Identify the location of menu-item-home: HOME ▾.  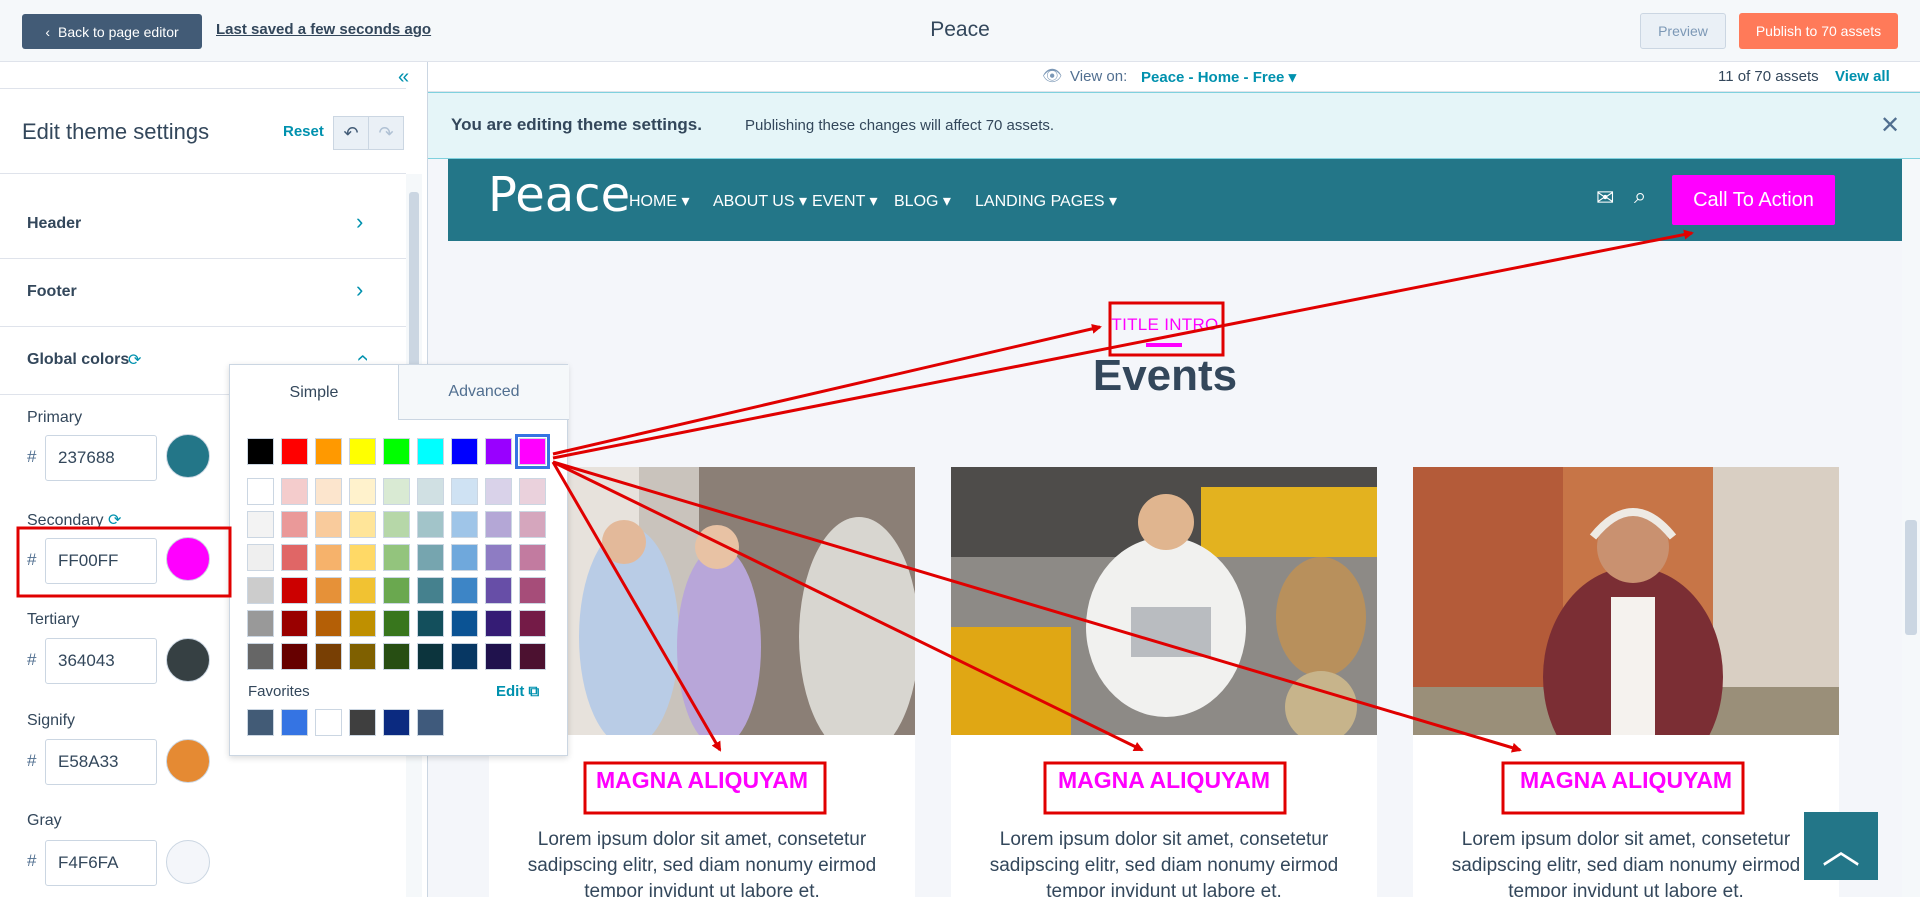
(659, 201).